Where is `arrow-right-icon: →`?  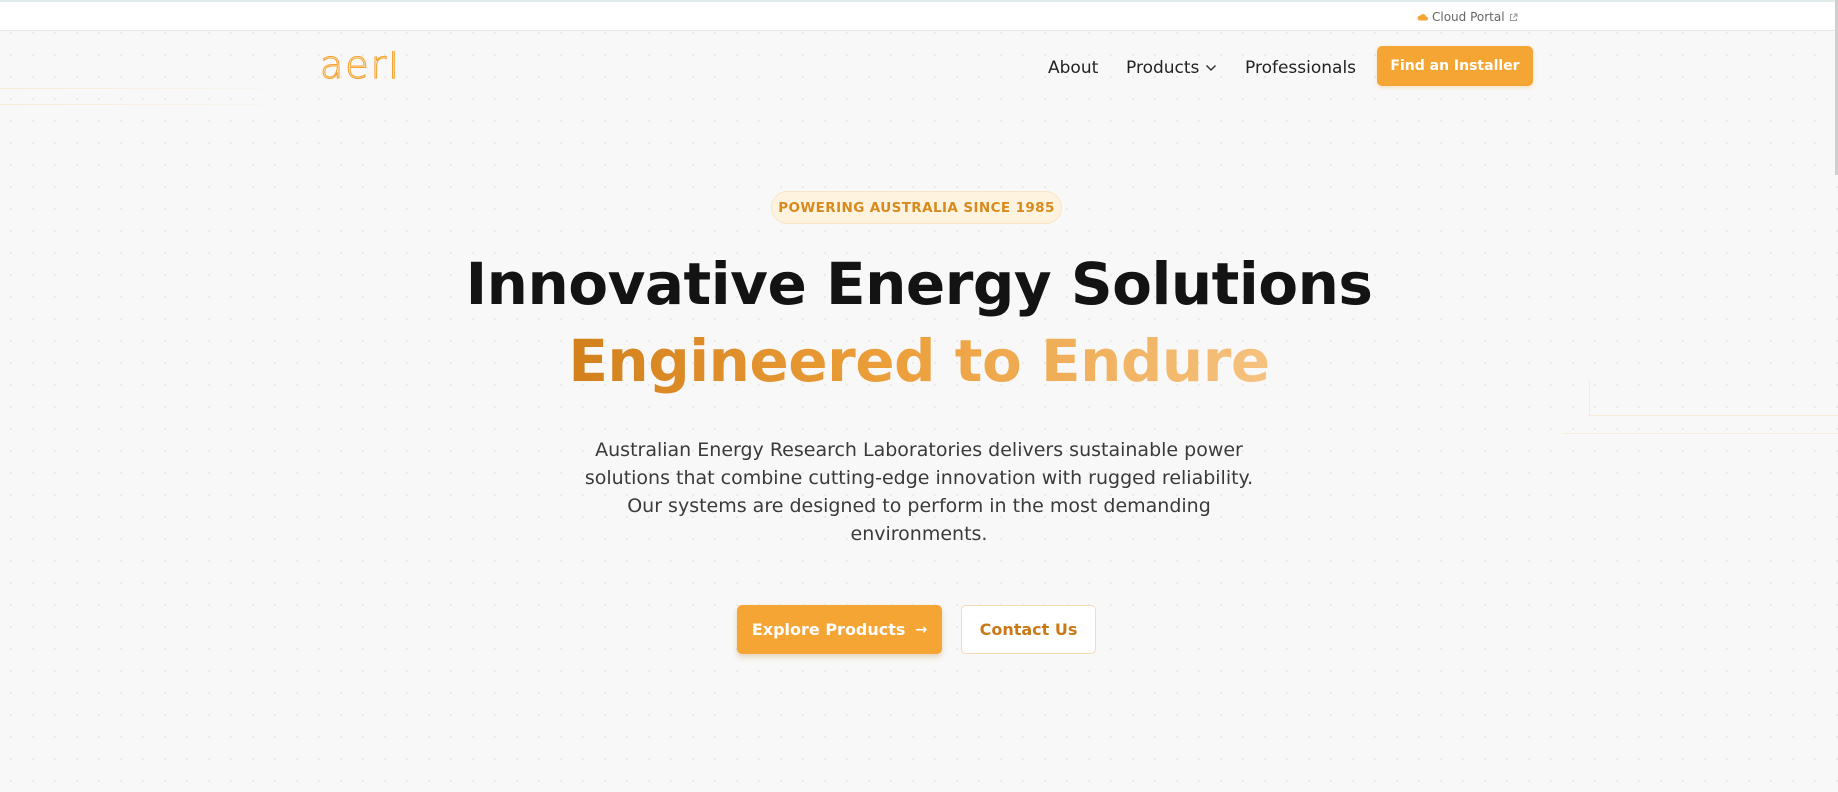
arrow-right-icon: → is located at coordinates (921, 629).